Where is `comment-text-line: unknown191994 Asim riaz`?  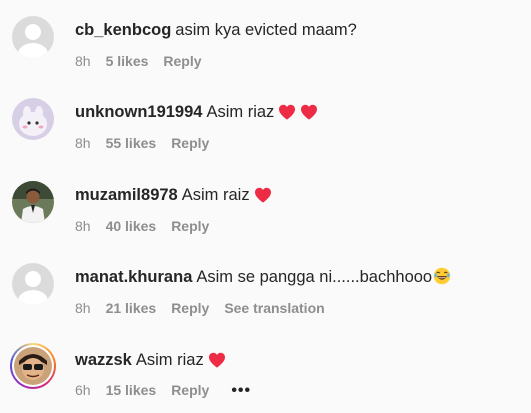
comment-text-line: unknown191994 Asim riaz is located at coordinates (196, 113).